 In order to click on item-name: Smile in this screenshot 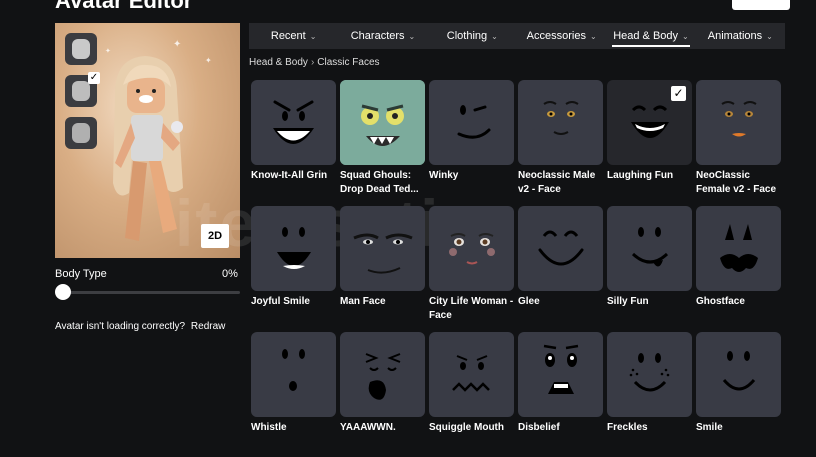, I will do `click(709, 427)`.